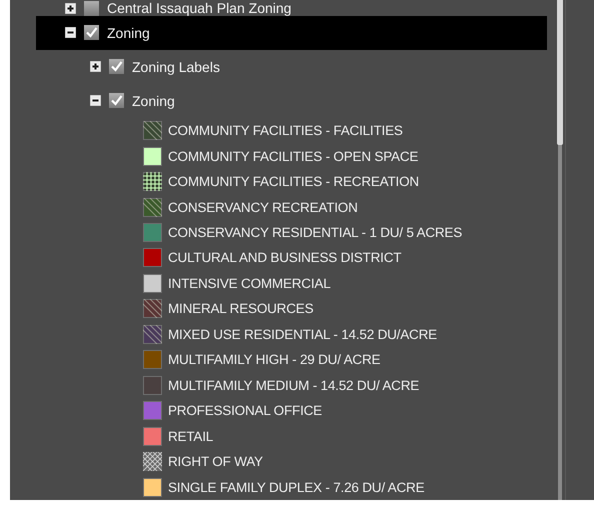  I want to click on legend-label: CONSERVANCY RESIDENTIAL - 1 DU/ 5 ACRES, so click(315, 232).